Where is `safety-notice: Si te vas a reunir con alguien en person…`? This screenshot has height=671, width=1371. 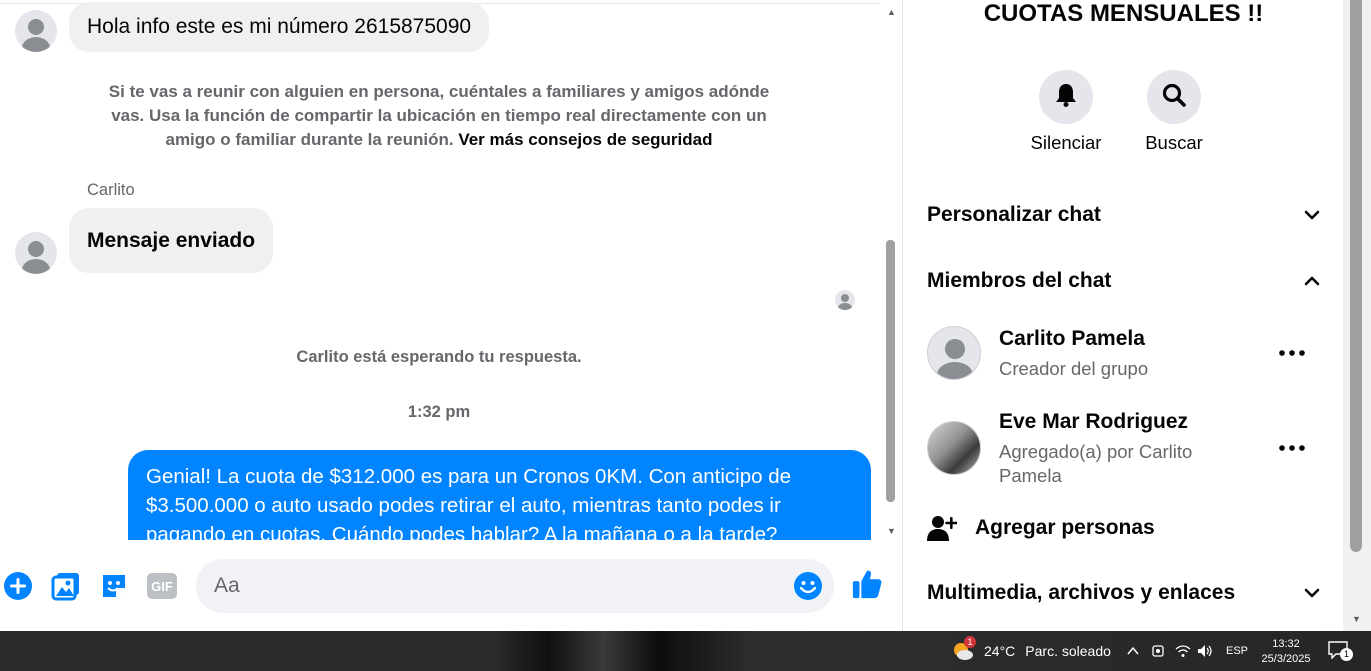 safety-notice: Si te vas a reunir con alguien en person… is located at coordinates (439, 116).